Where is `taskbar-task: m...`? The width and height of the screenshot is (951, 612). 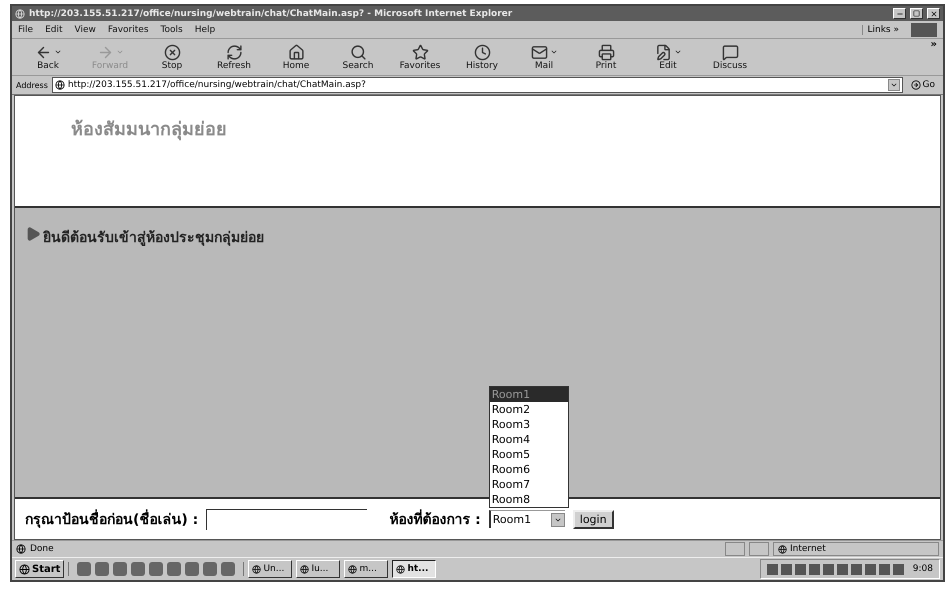
taskbar-task: m... is located at coordinates (366, 569).